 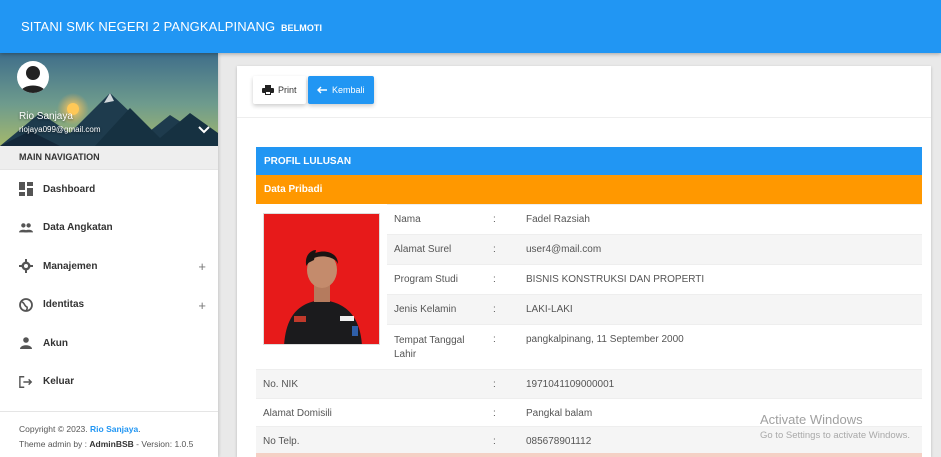 I want to click on field-label: Alamat Surel, so click(x=423, y=249).